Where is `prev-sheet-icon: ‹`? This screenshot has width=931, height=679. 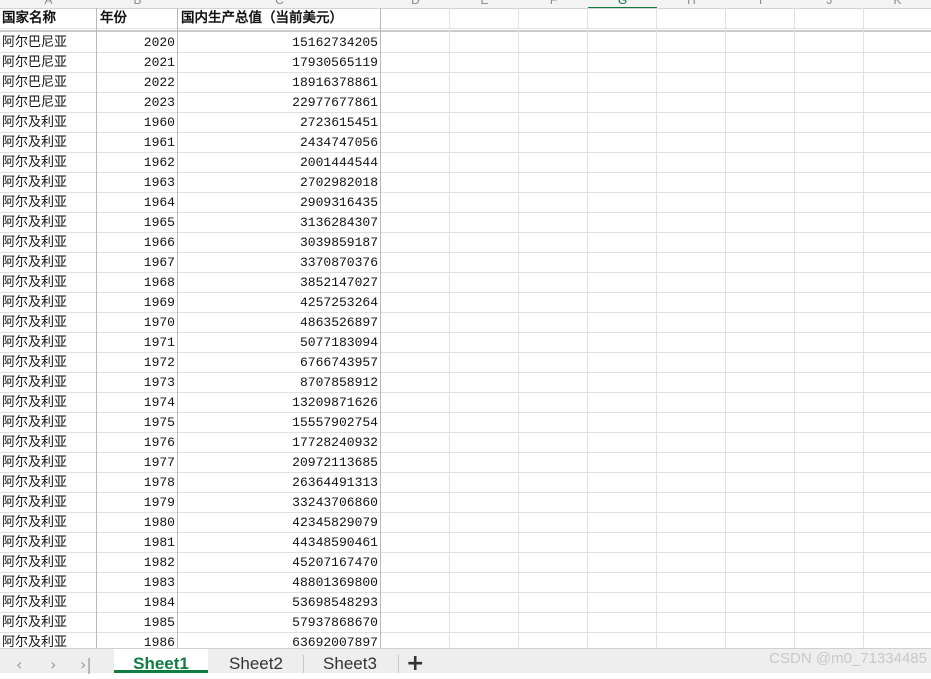 prev-sheet-icon: ‹ is located at coordinates (19, 665).